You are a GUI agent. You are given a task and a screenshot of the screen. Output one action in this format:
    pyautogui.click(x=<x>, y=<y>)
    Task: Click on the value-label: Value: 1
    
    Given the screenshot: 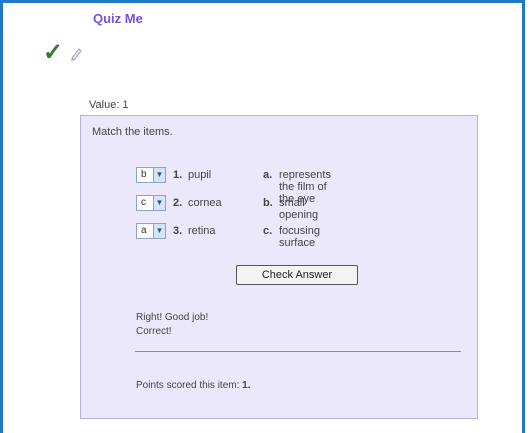 What is the action you would take?
    pyautogui.click(x=109, y=105)
    